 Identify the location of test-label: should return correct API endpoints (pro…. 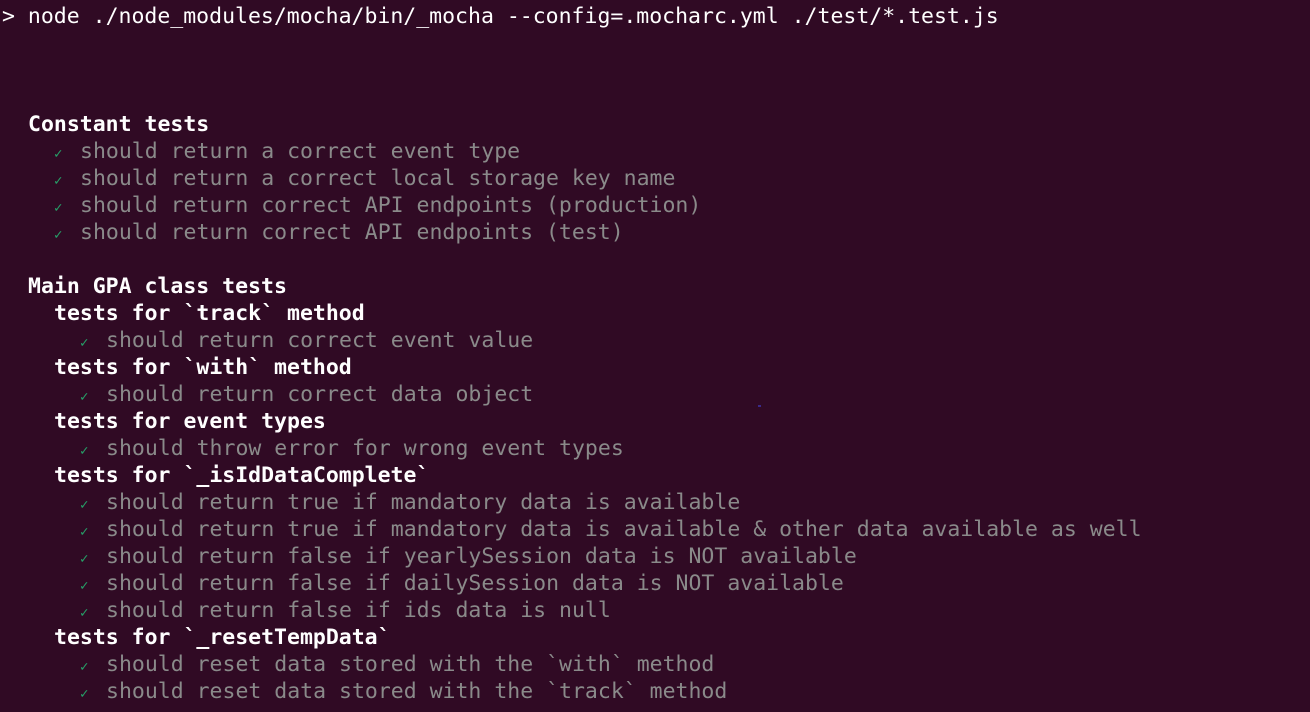
(391, 205).